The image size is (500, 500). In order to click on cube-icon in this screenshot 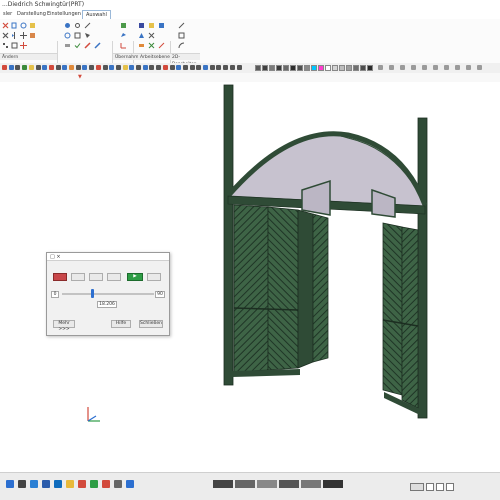, I will do `click(141, 25)`.